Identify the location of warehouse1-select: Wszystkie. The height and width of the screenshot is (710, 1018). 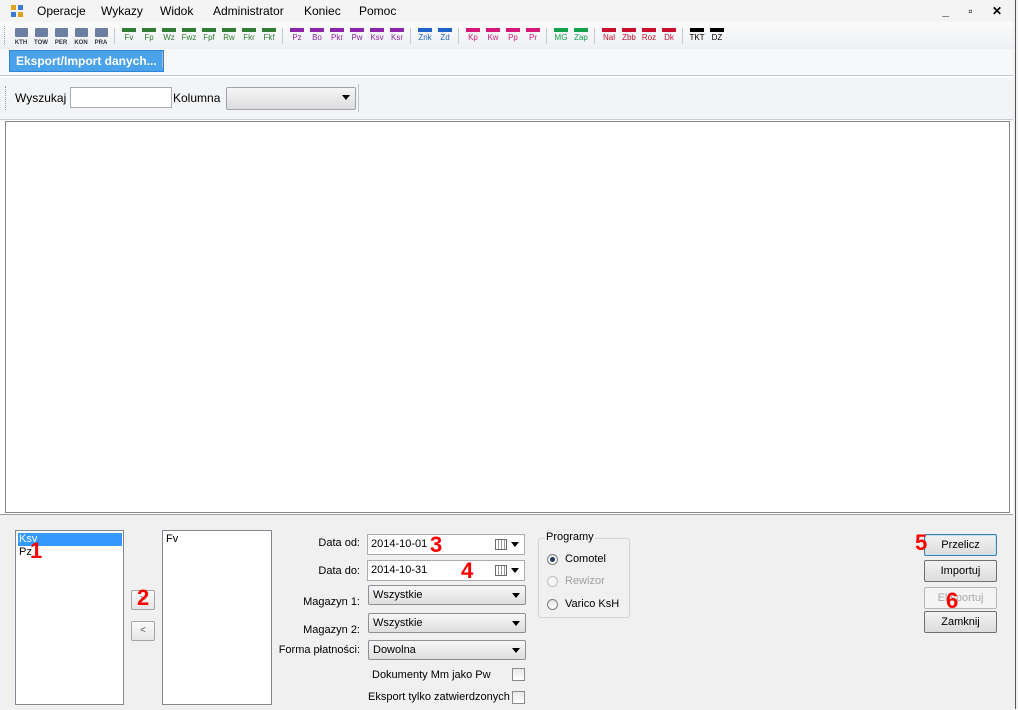
(447, 595).